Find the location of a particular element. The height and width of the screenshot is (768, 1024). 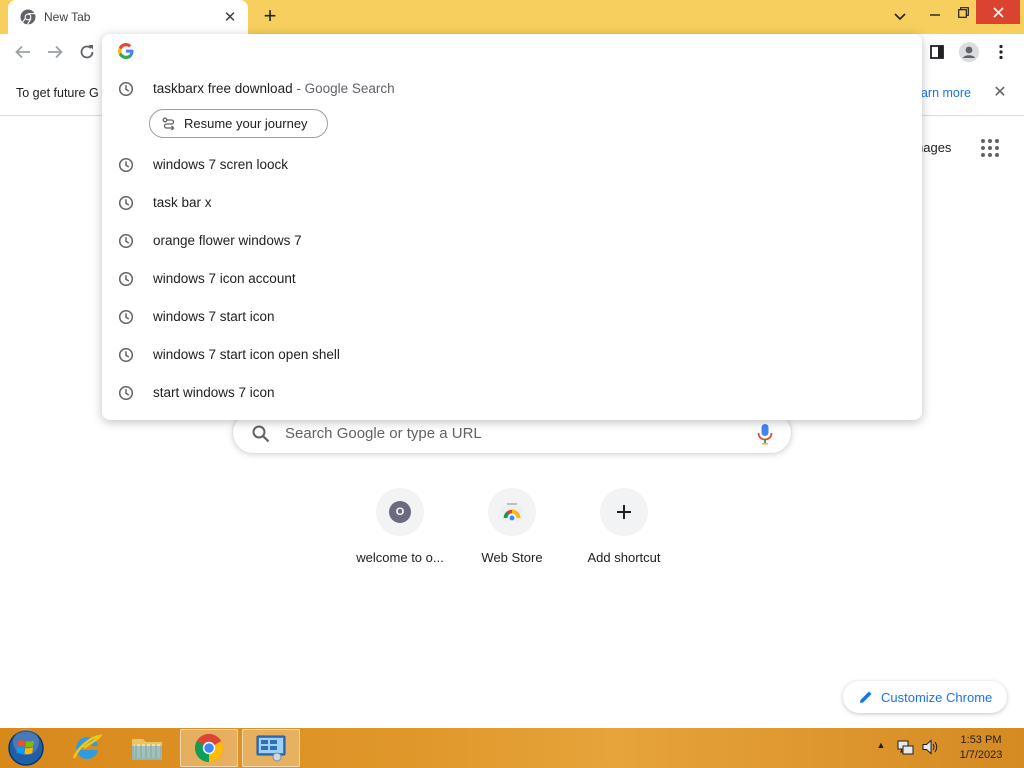

taskbar: ▲ 1:53 PM 1/7/2023 is located at coordinates (512, 748).